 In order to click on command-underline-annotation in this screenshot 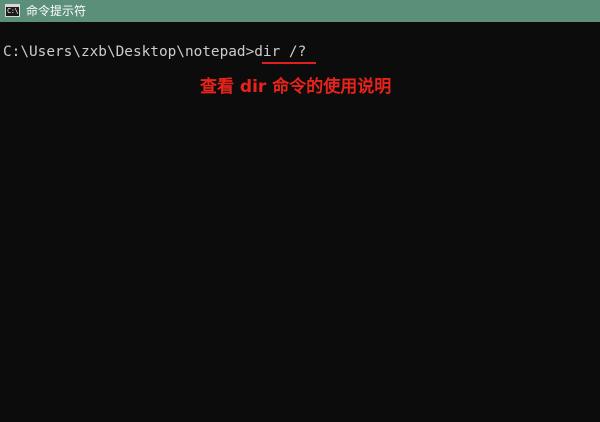, I will do `click(289, 63)`.